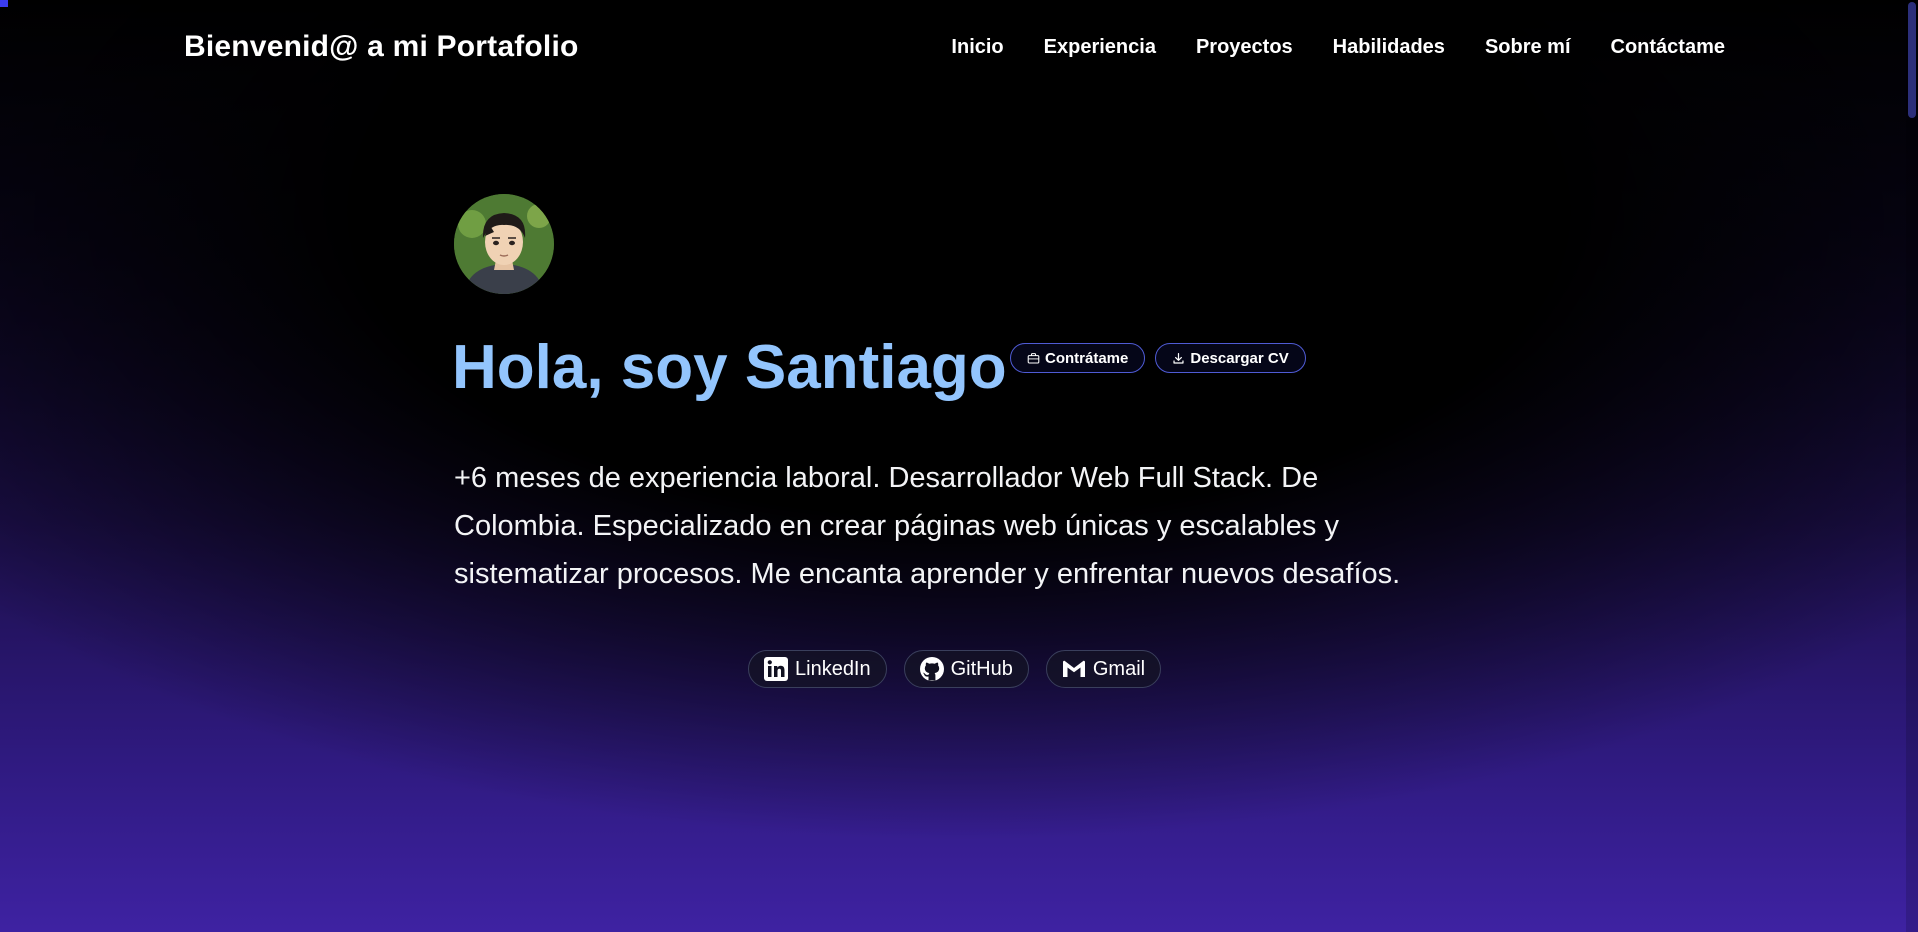  I want to click on nav-link-proyectos: Proyectos, so click(1244, 47).